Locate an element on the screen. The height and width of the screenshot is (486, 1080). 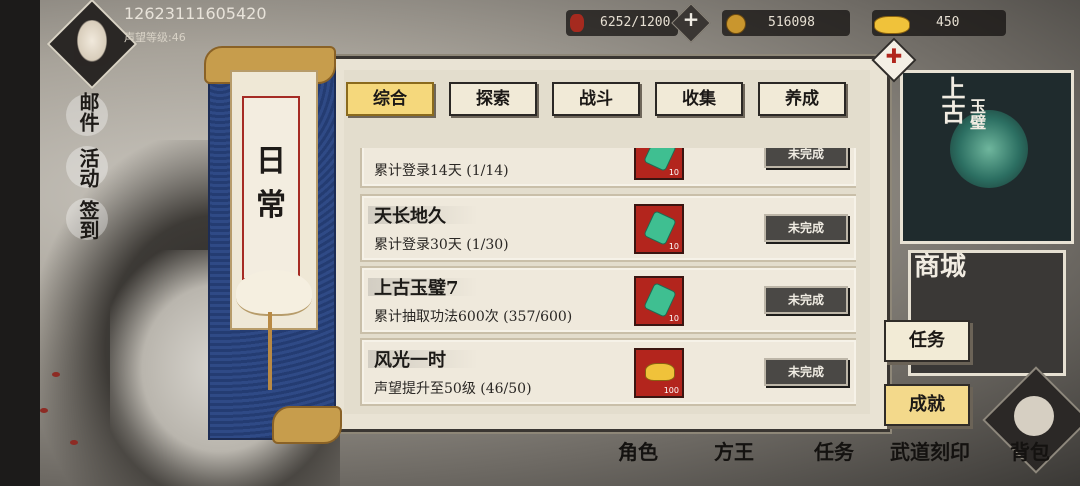
achievement-title: 天长地久 is located at coordinates (410, 216).